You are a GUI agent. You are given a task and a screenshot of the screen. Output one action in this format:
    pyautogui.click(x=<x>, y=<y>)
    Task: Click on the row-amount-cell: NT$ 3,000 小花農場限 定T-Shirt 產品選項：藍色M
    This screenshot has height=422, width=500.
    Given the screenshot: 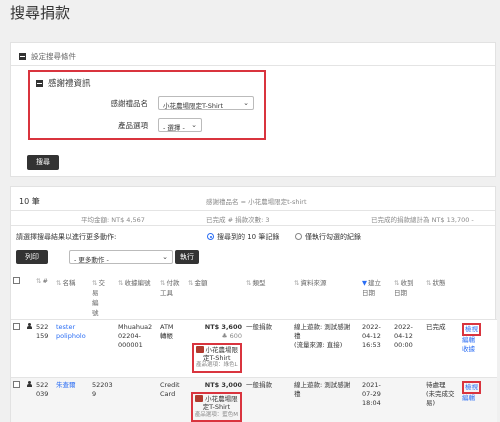 What is the action you would take?
    pyautogui.click(x=215, y=399)
    